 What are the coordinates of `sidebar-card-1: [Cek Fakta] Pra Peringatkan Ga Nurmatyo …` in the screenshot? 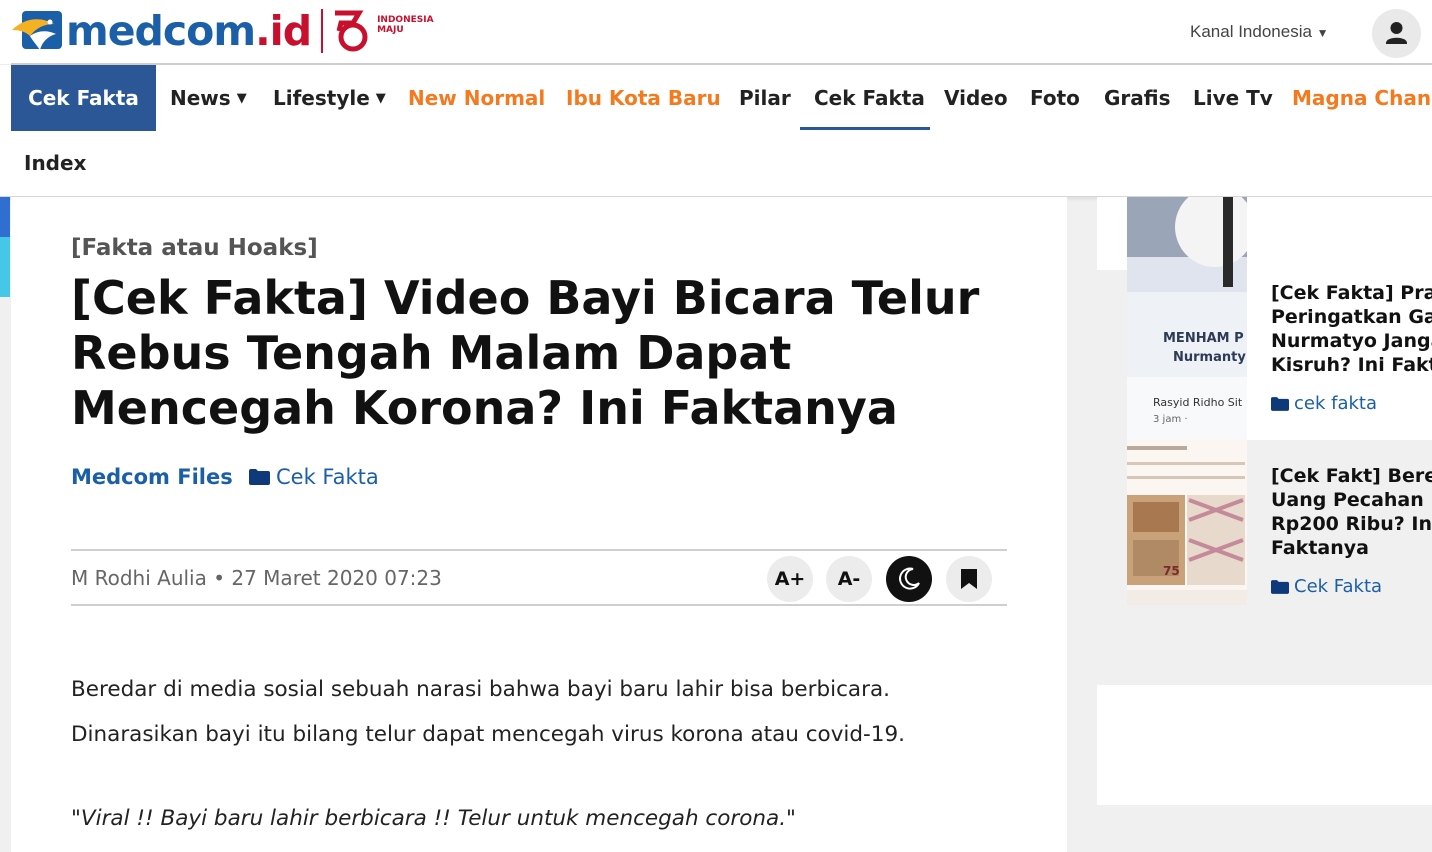 It's located at (1339, 348).